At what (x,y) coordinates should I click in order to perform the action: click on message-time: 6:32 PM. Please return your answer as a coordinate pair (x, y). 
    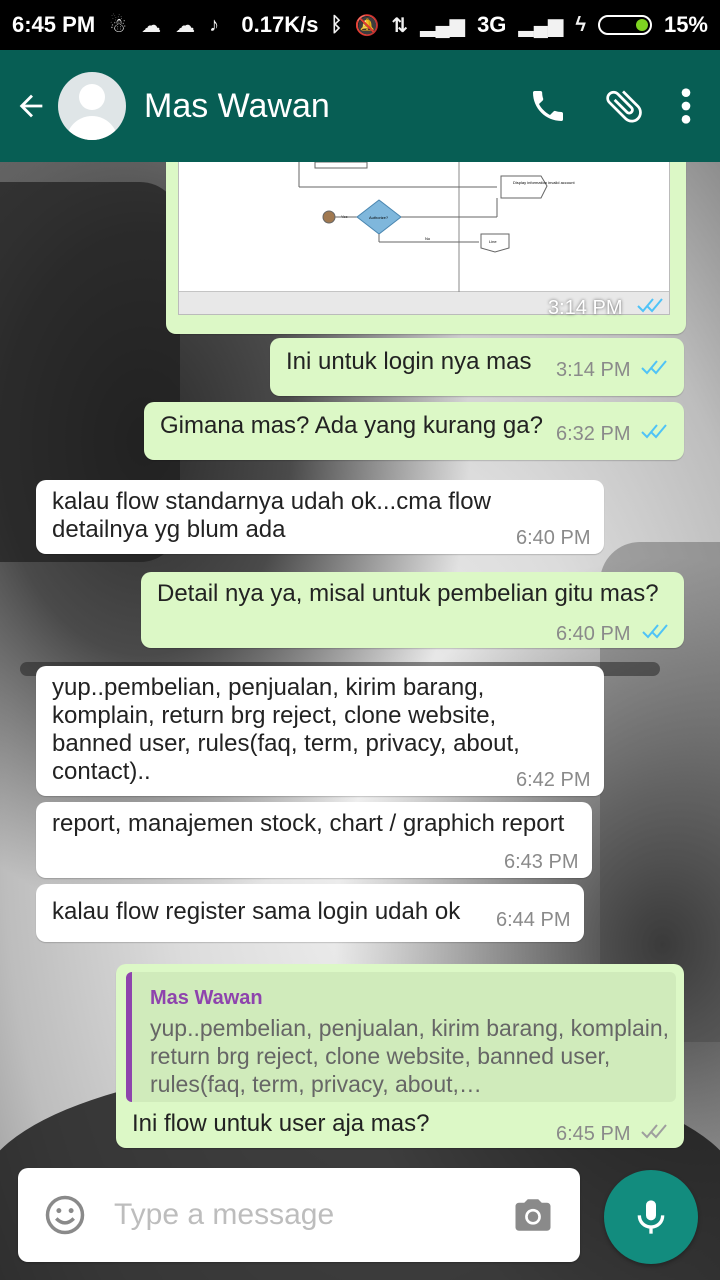
    Looking at the image, I should click on (593, 434).